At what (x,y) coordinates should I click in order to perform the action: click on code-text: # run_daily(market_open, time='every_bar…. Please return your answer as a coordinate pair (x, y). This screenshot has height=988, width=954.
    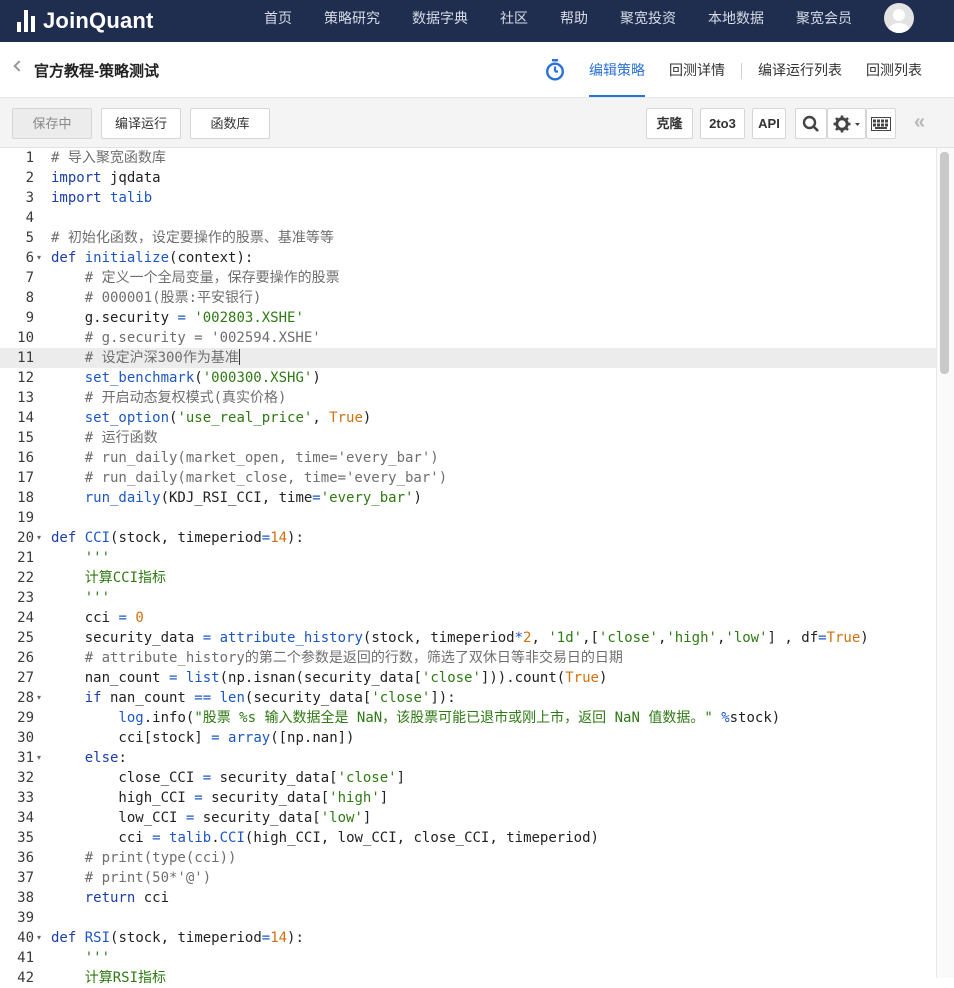
    Looking at the image, I should click on (245, 458).